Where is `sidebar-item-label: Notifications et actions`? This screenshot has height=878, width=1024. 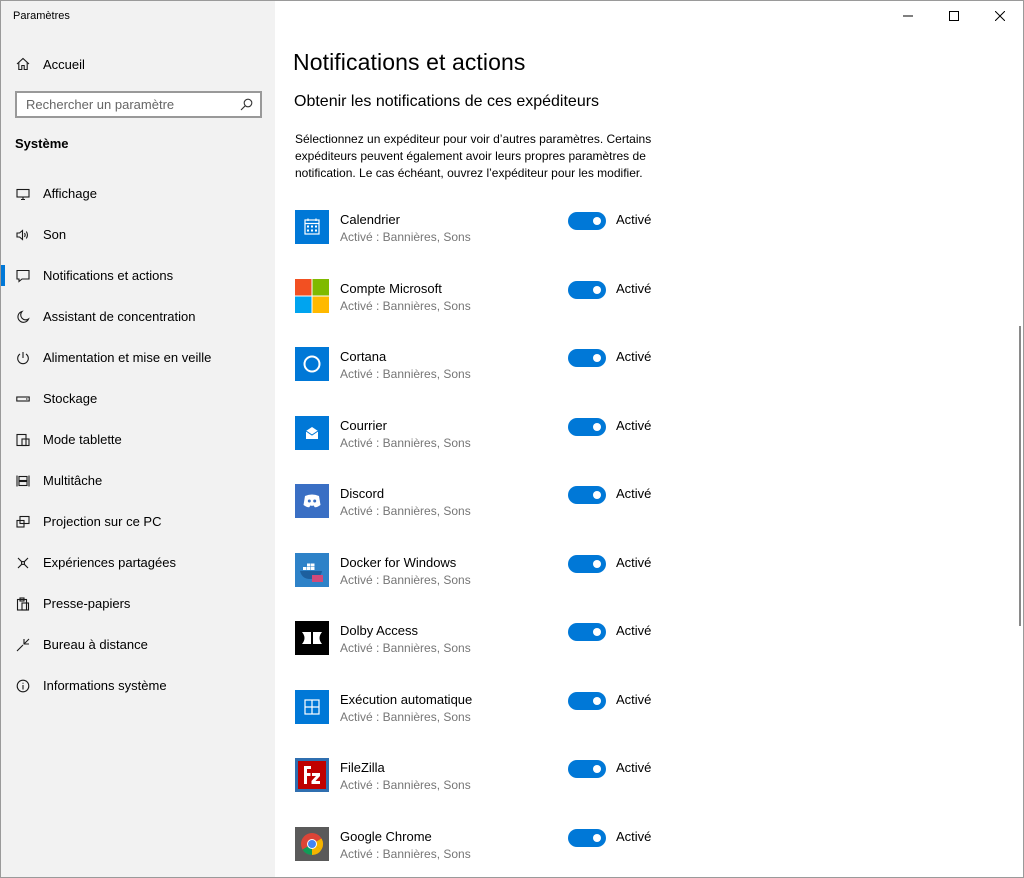
sidebar-item-label: Notifications et actions is located at coordinates (108, 275).